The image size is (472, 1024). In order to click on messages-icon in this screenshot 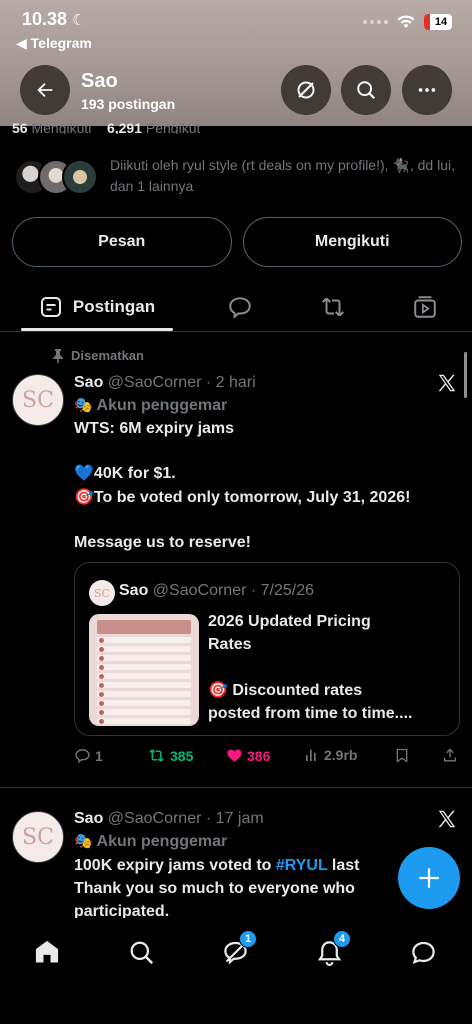, I will do `click(423, 952)`.